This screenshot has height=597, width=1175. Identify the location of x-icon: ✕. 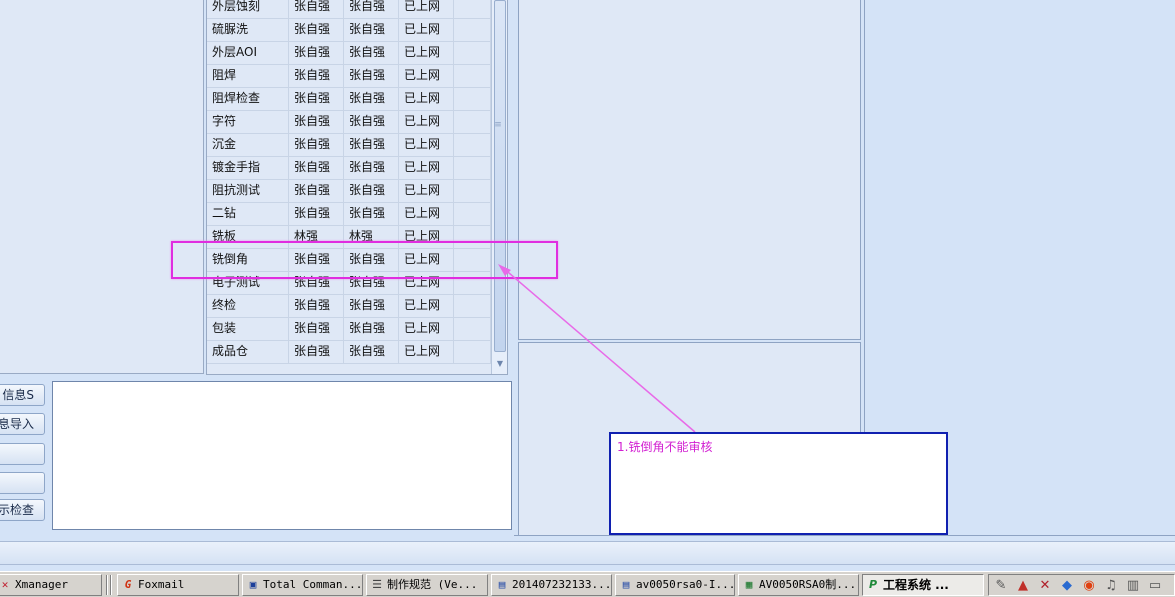
(5, 584).